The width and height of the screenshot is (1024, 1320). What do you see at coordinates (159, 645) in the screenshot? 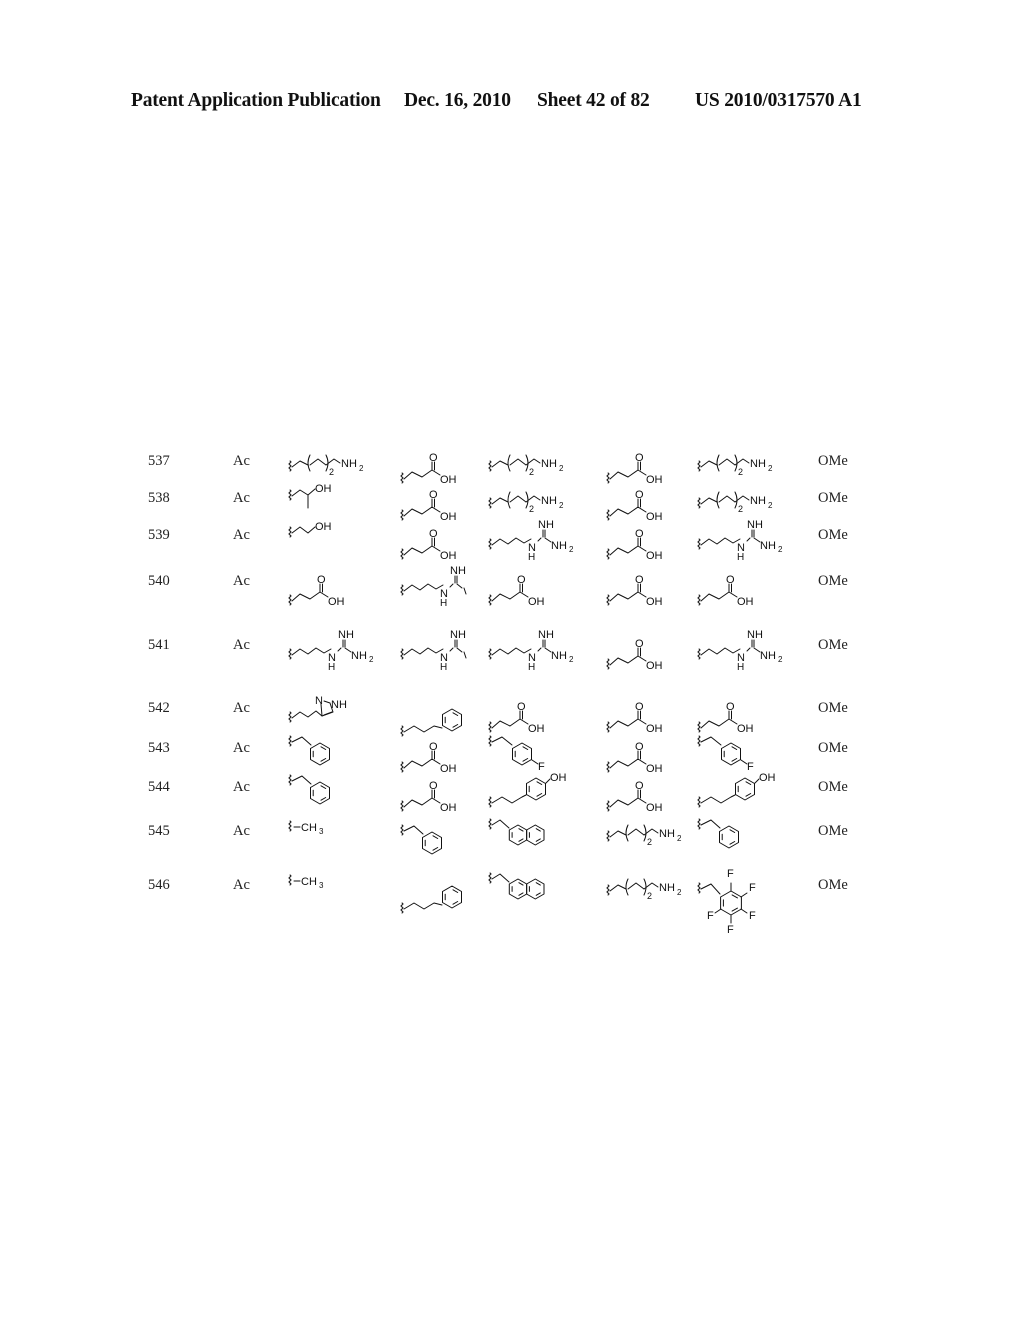
I see `compound-number: 541` at bounding box center [159, 645].